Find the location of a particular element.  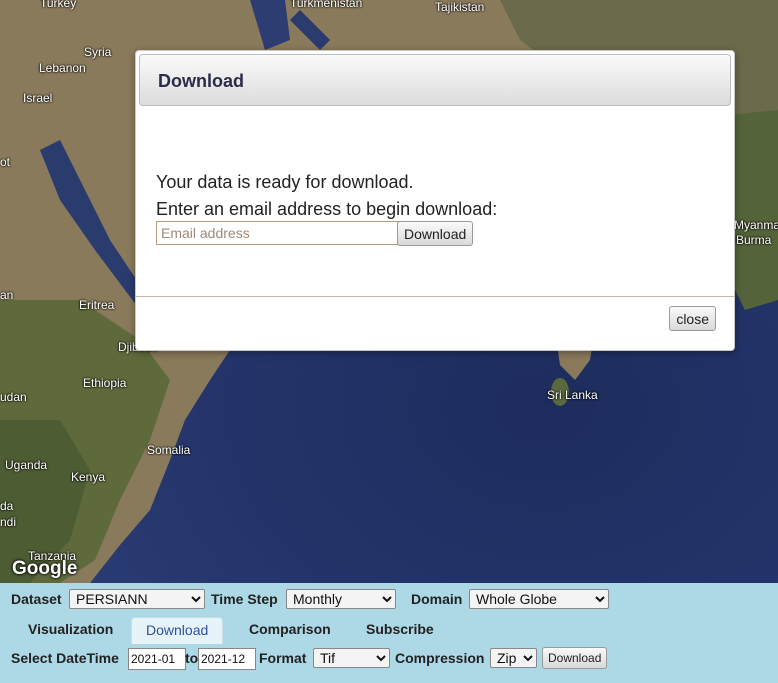

compression-select: Zip is located at coordinates (513, 658).